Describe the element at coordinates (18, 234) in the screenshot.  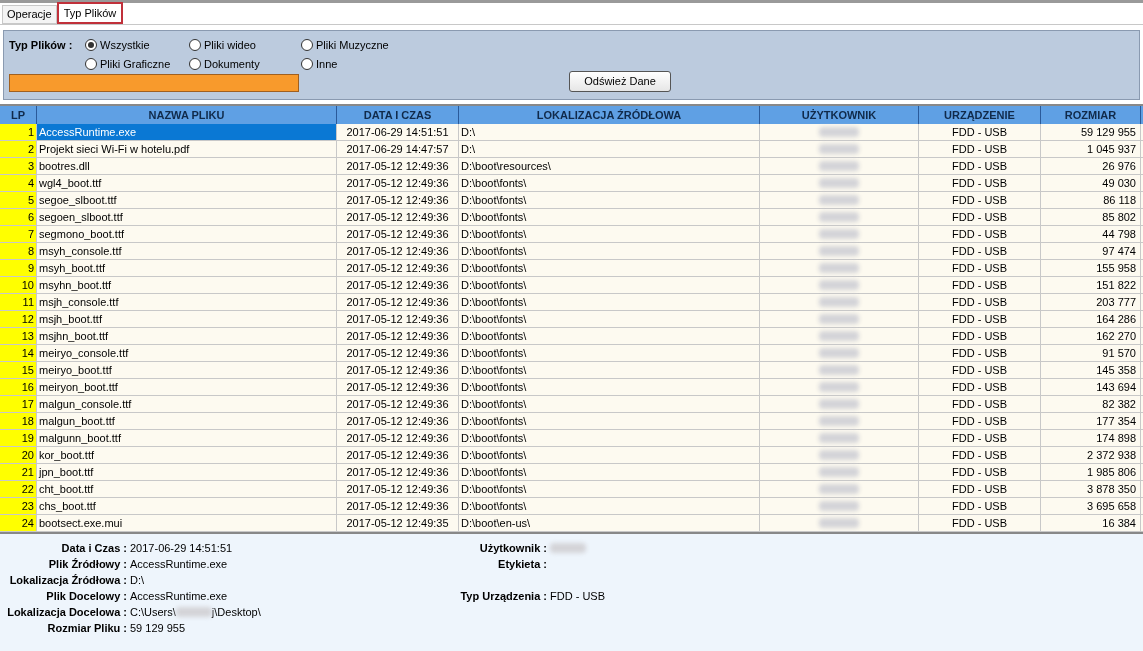
I see `row-number: 7` at that location.